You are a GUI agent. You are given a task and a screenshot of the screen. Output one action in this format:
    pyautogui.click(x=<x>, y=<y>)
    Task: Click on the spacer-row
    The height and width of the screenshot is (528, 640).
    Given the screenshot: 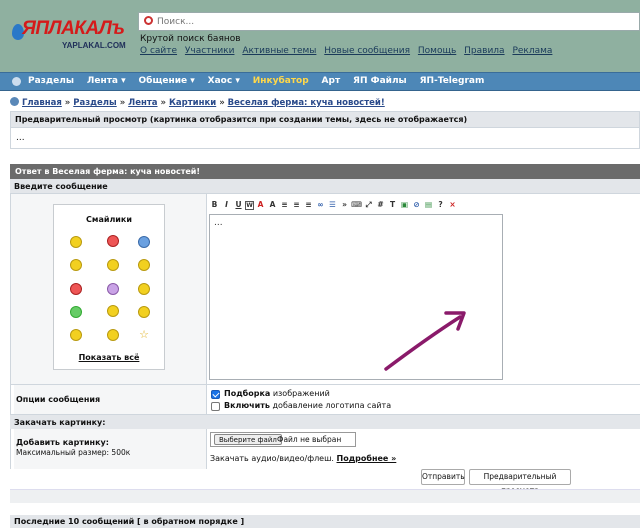 What is the action you would take?
    pyautogui.click(x=325, y=496)
    